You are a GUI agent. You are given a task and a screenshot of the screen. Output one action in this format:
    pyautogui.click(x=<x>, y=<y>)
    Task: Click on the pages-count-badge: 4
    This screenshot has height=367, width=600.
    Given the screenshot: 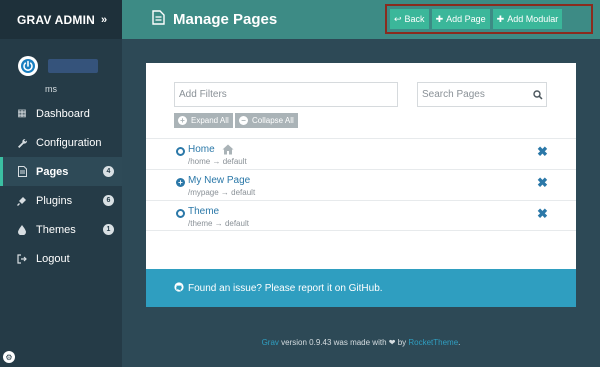 What is the action you would take?
    pyautogui.click(x=108, y=171)
    